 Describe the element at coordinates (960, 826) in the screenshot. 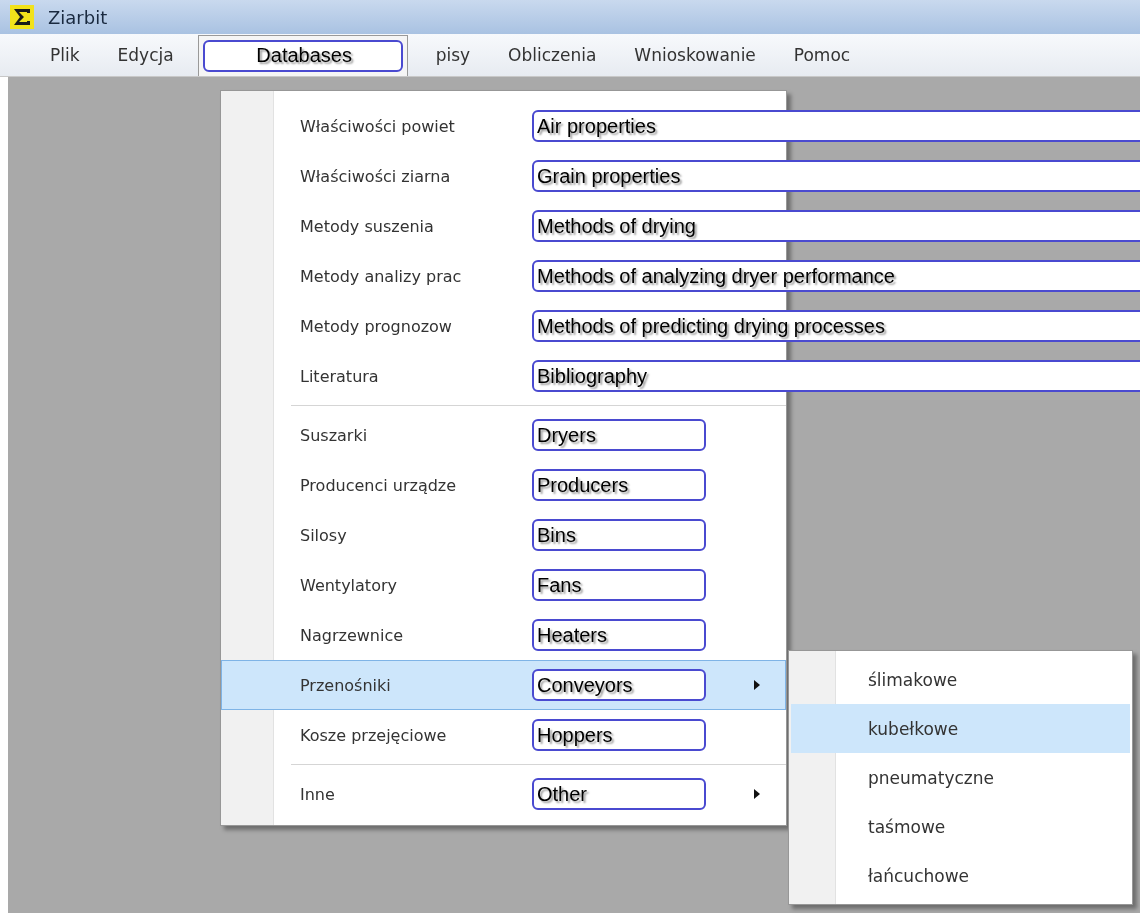

I see `menu-item: taśmowe` at that location.